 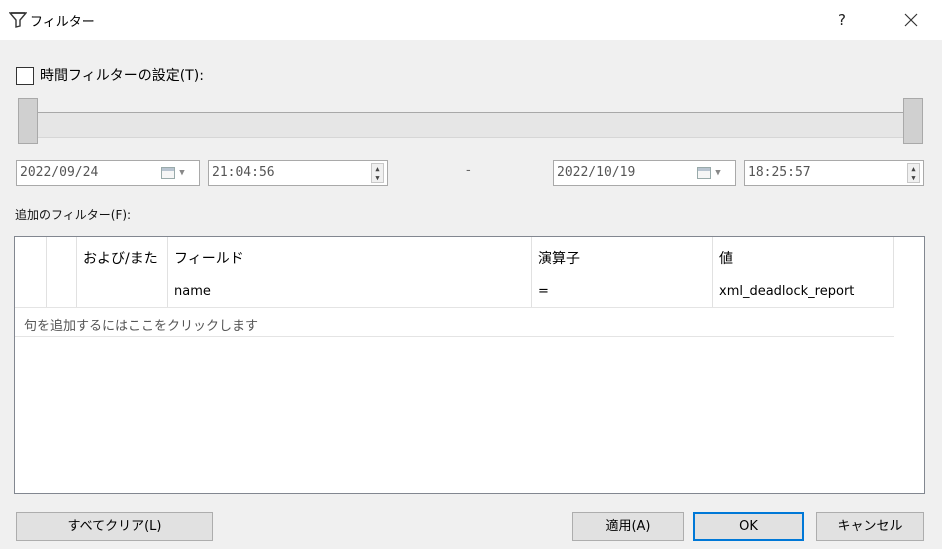 What do you see at coordinates (243, 172) in the screenshot?
I see `start-time-value: 21:04:56` at bounding box center [243, 172].